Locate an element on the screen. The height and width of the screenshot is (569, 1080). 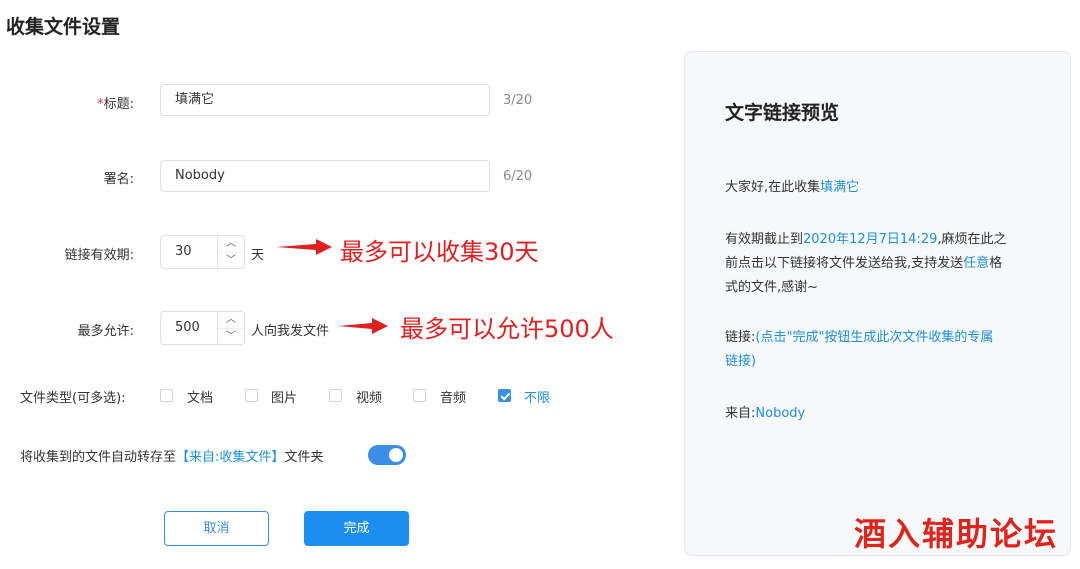
max-allowed-stepper-buttons: ︿ ﹀ is located at coordinates (230, 328).